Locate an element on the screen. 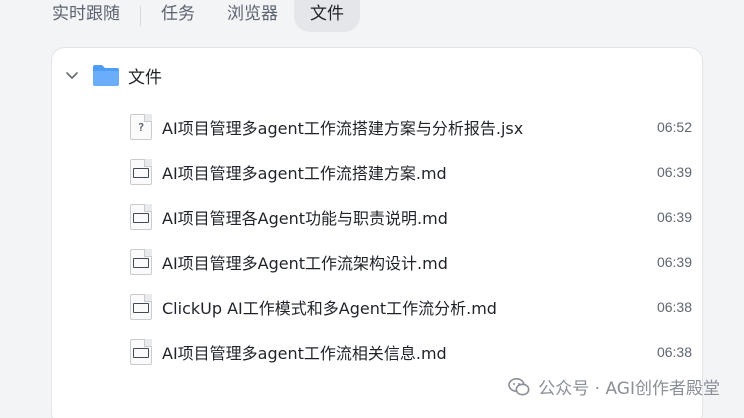 Image resolution: width=744 pixels, height=418 pixels. watermark: 公众号 · AGI创作者殿堂 is located at coordinates (614, 386).